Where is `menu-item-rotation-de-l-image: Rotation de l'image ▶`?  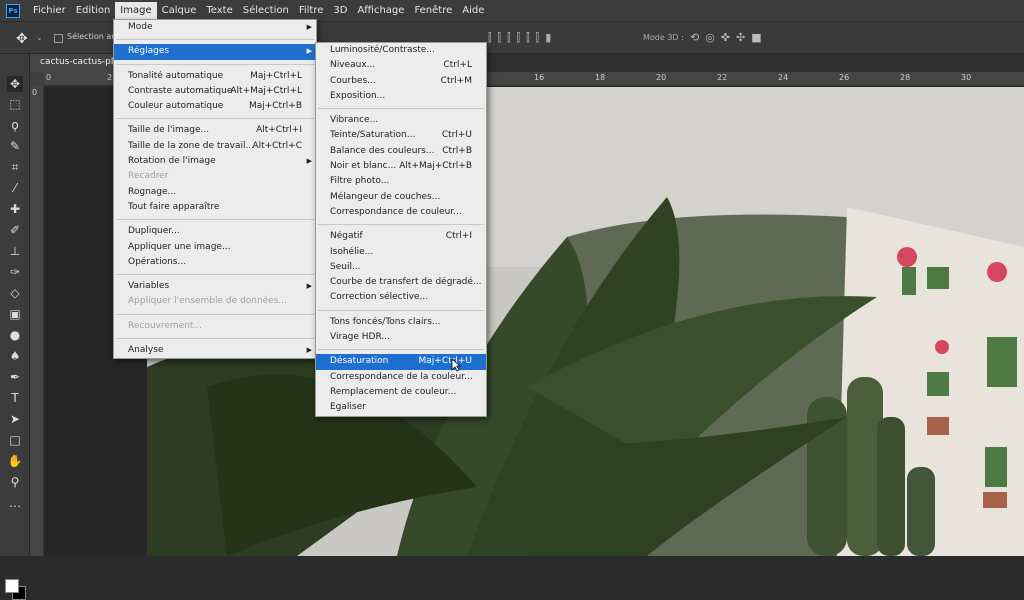 menu-item-rotation-de-l-image: Rotation de l'image ▶ is located at coordinates (215, 161).